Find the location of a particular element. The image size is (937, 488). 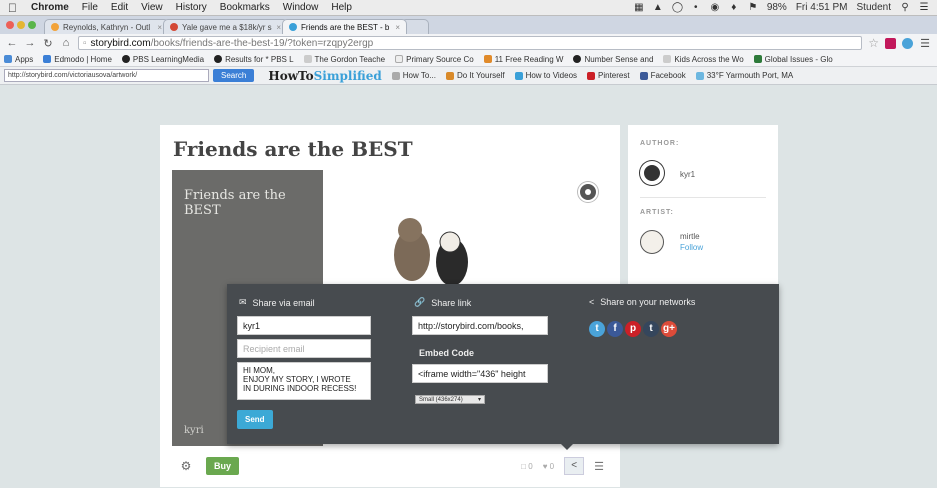

twitter-icon: t is located at coordinates (597, 329).